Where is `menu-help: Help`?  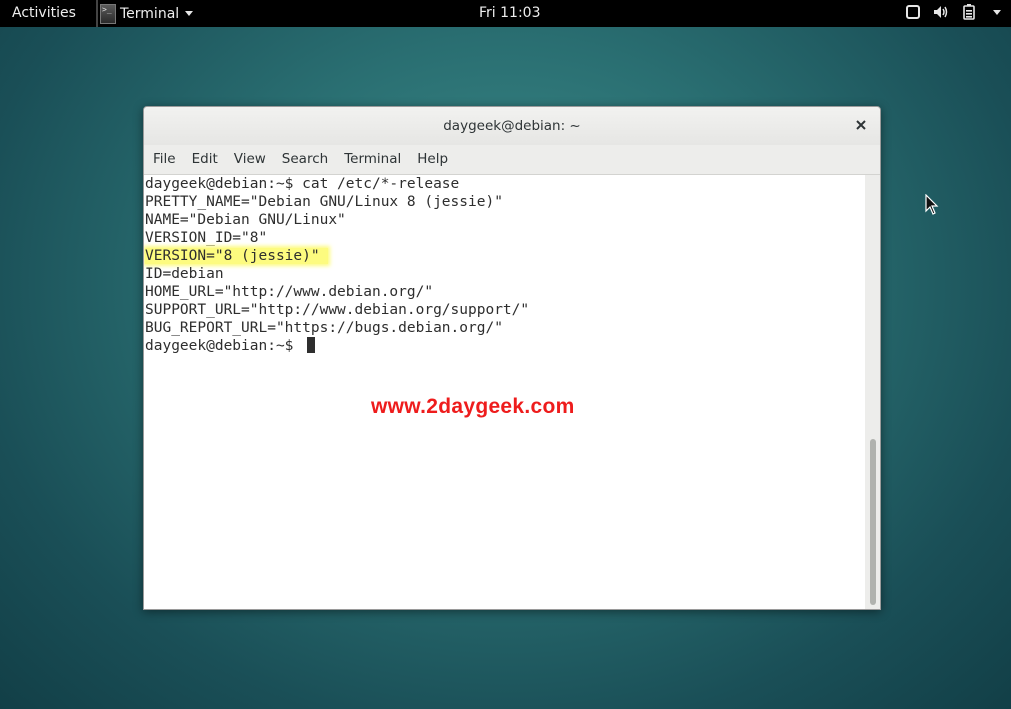 menu-help: Help is located at coordinates (432, 159).